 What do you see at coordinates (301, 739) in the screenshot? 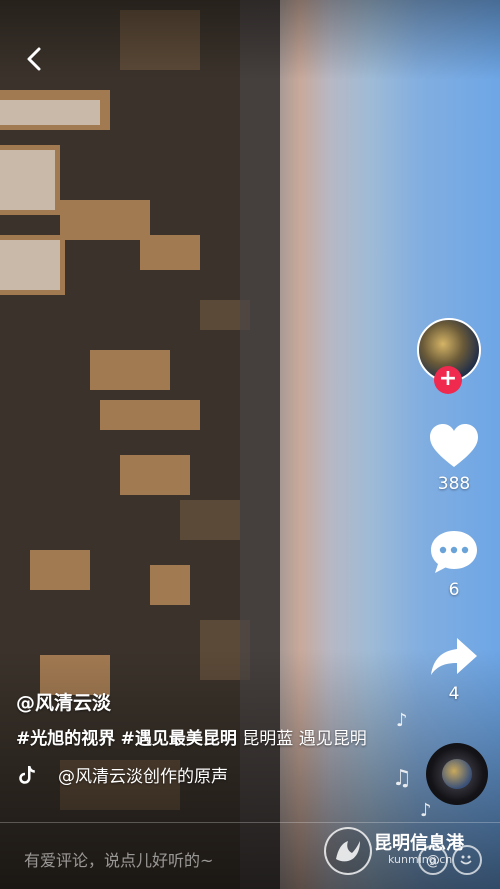
I see `description-text: 昆明蓝 遇见昆明` at bounding box center [301, 739].